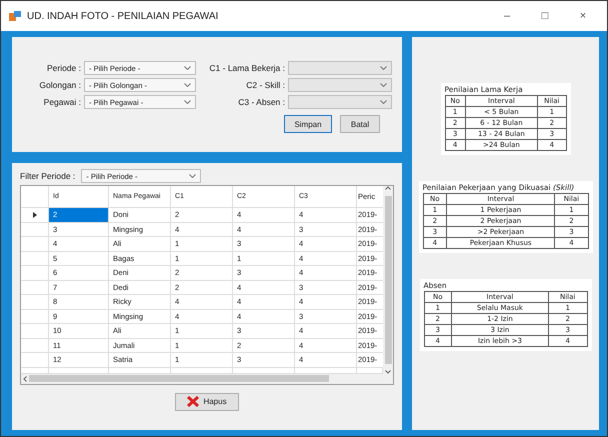 This screenshot has height=437, width=608. I want to click on window-control: ×, so click(583, 16).